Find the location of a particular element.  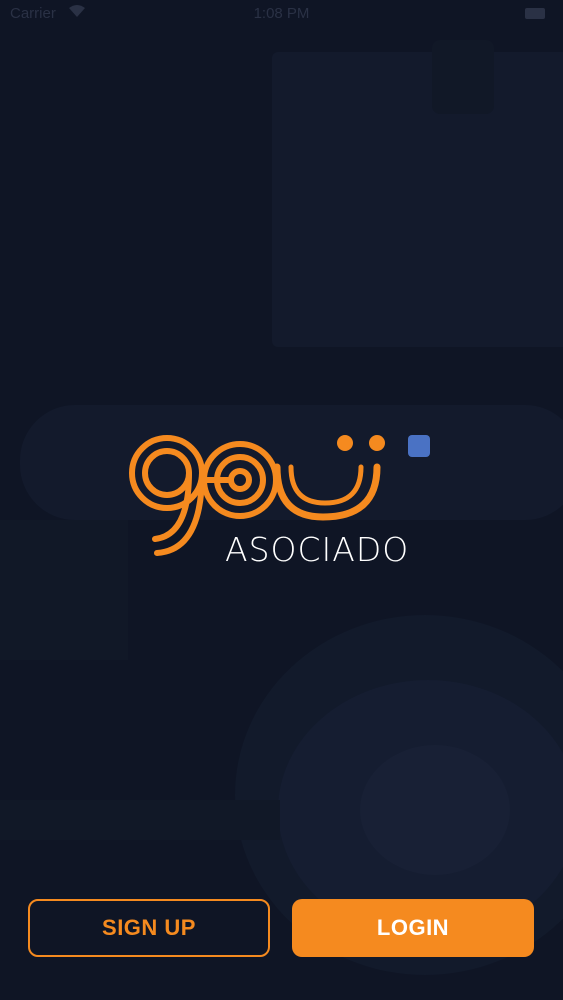

signup-button-label: SIGN UP is located at coordinates (149, 927).